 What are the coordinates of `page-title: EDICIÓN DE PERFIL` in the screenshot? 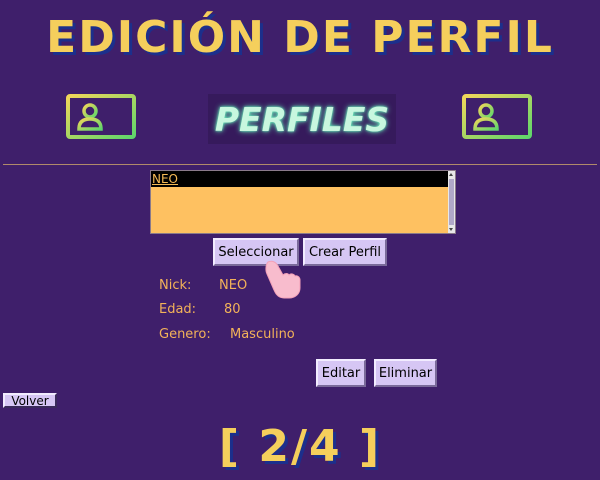 It's located at (300, 37).